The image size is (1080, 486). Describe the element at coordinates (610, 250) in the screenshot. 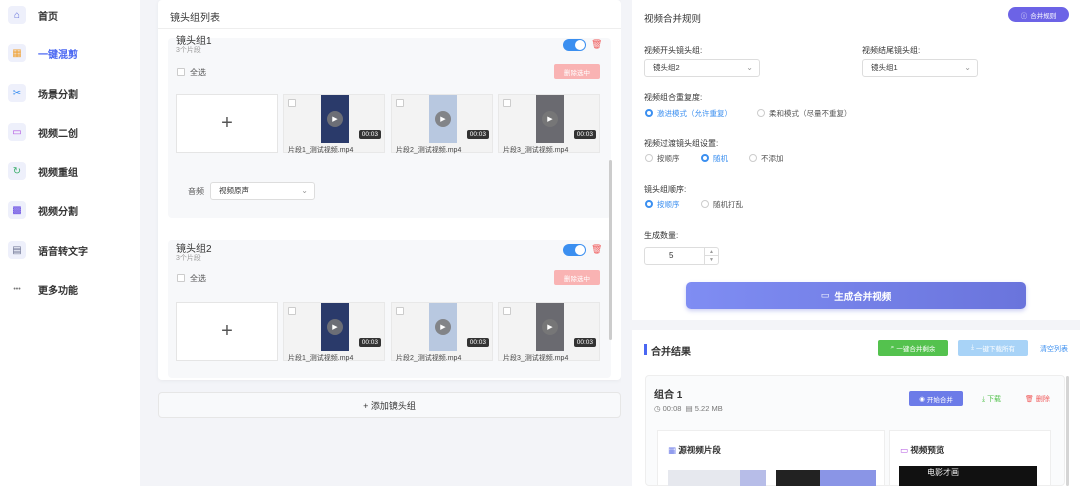

I see `scrollbar` at that location.